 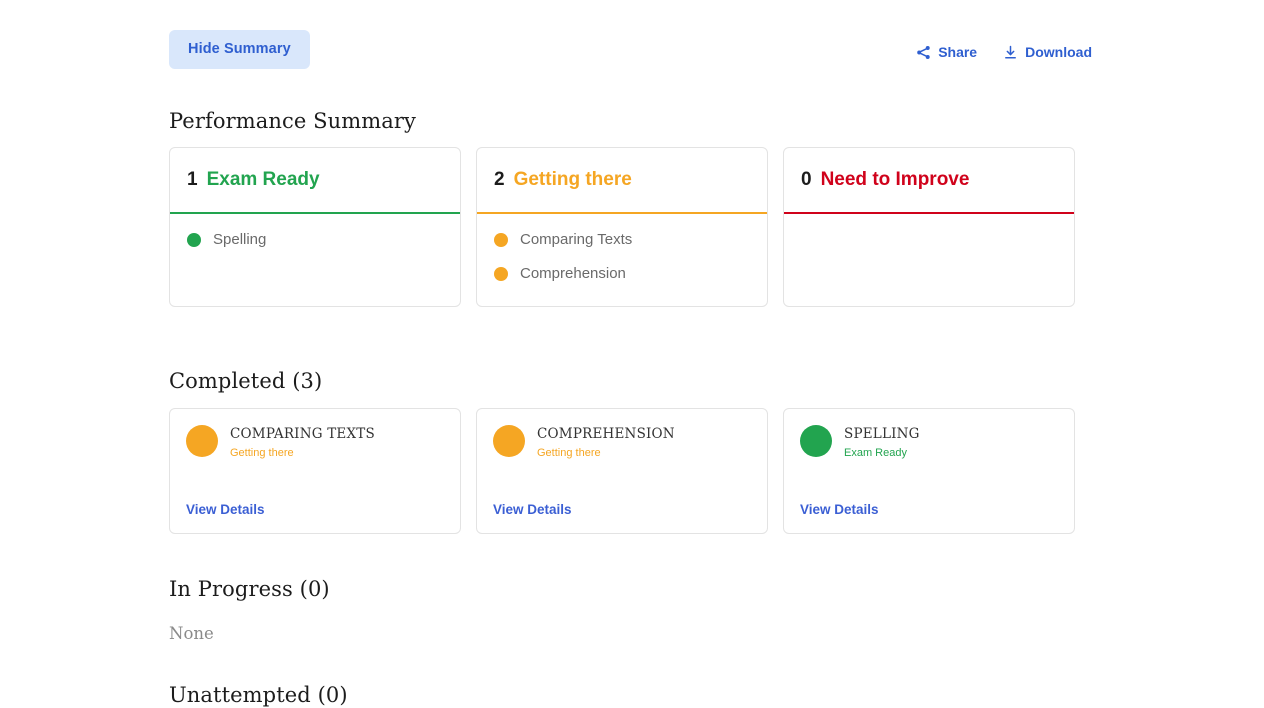 I want to click on status-badge: Exam Ready, so click(x=875, y=452).